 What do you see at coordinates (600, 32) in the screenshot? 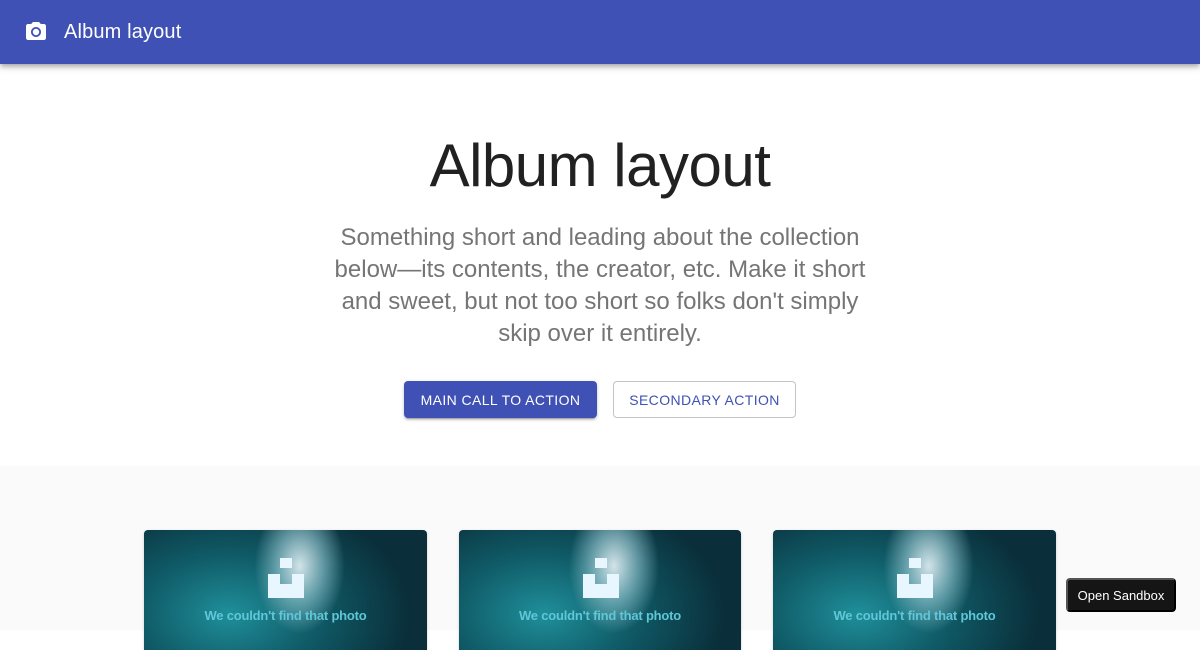
I see `app-bar: Album layout` at bounding box center [600, 32].